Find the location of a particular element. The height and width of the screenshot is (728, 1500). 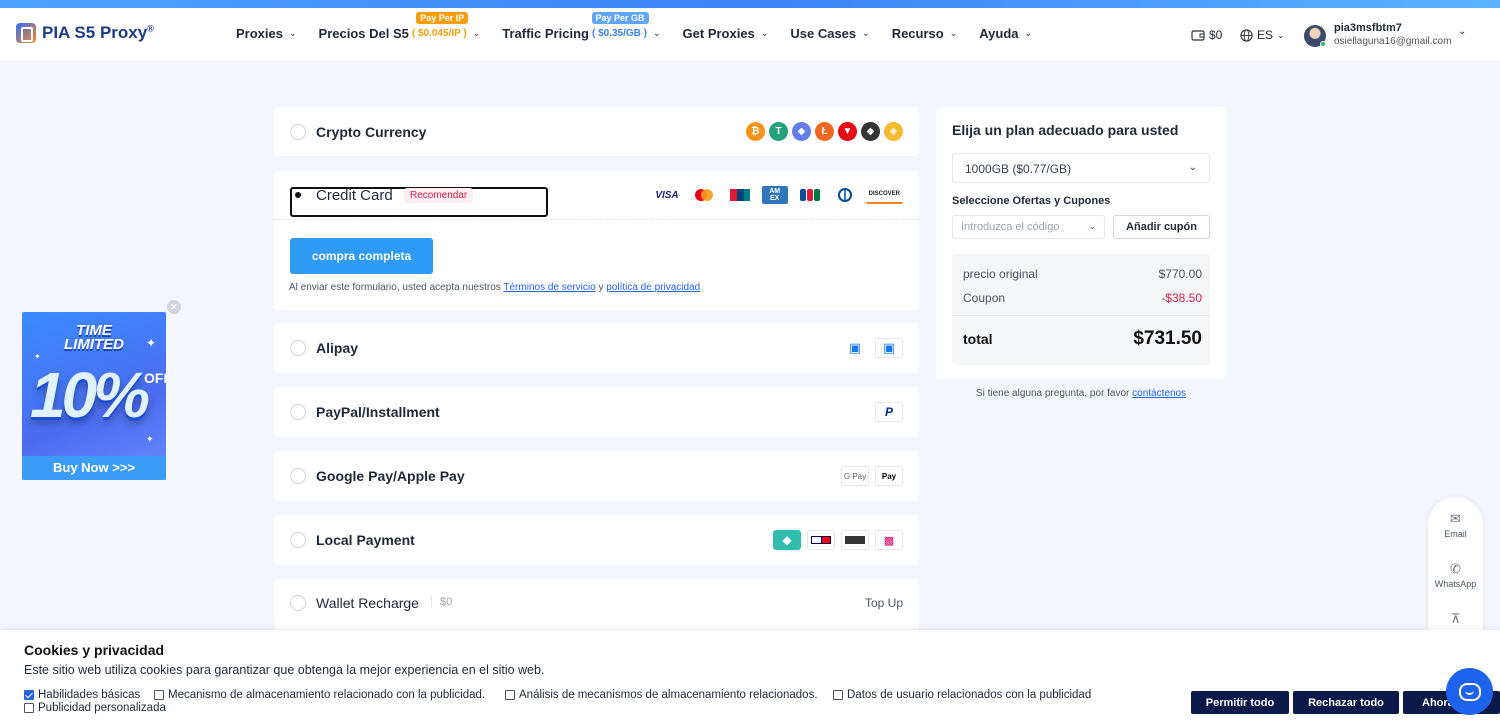

ideal-icon: ▩ is located at coordinates (889, 540).